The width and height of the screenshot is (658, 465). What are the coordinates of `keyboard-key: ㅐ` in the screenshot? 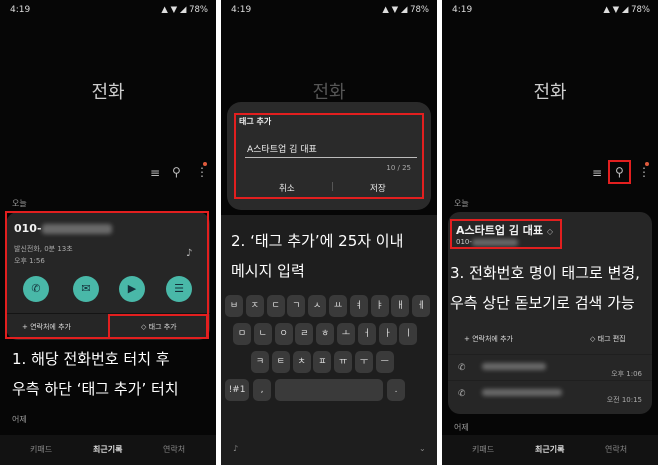 It's located at (400, 306).